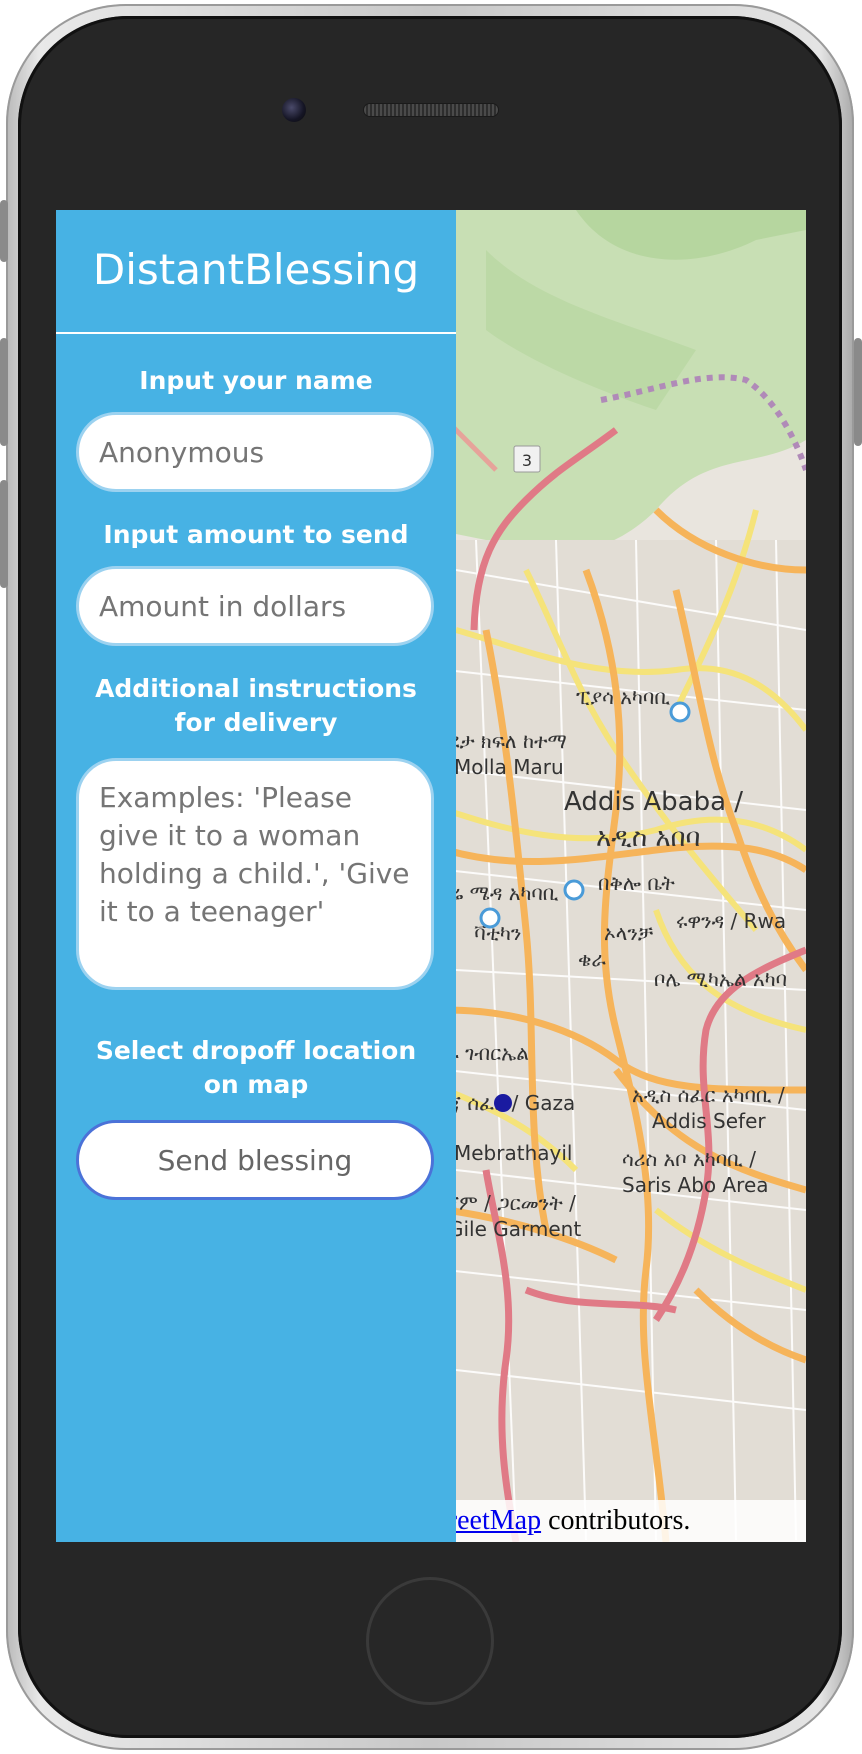  Describe the element at coordinates (255, 606) in the screenshot. I see `amount-input` at that location.